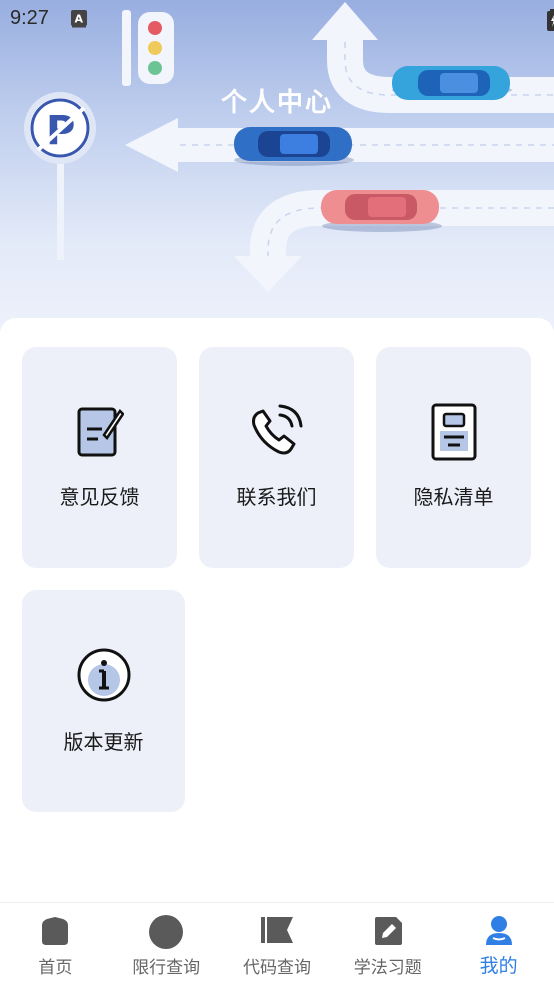  Describe the element at coordinates (277, 20) in the screenshot. I see `status-bar: 9:27 A` at that location.